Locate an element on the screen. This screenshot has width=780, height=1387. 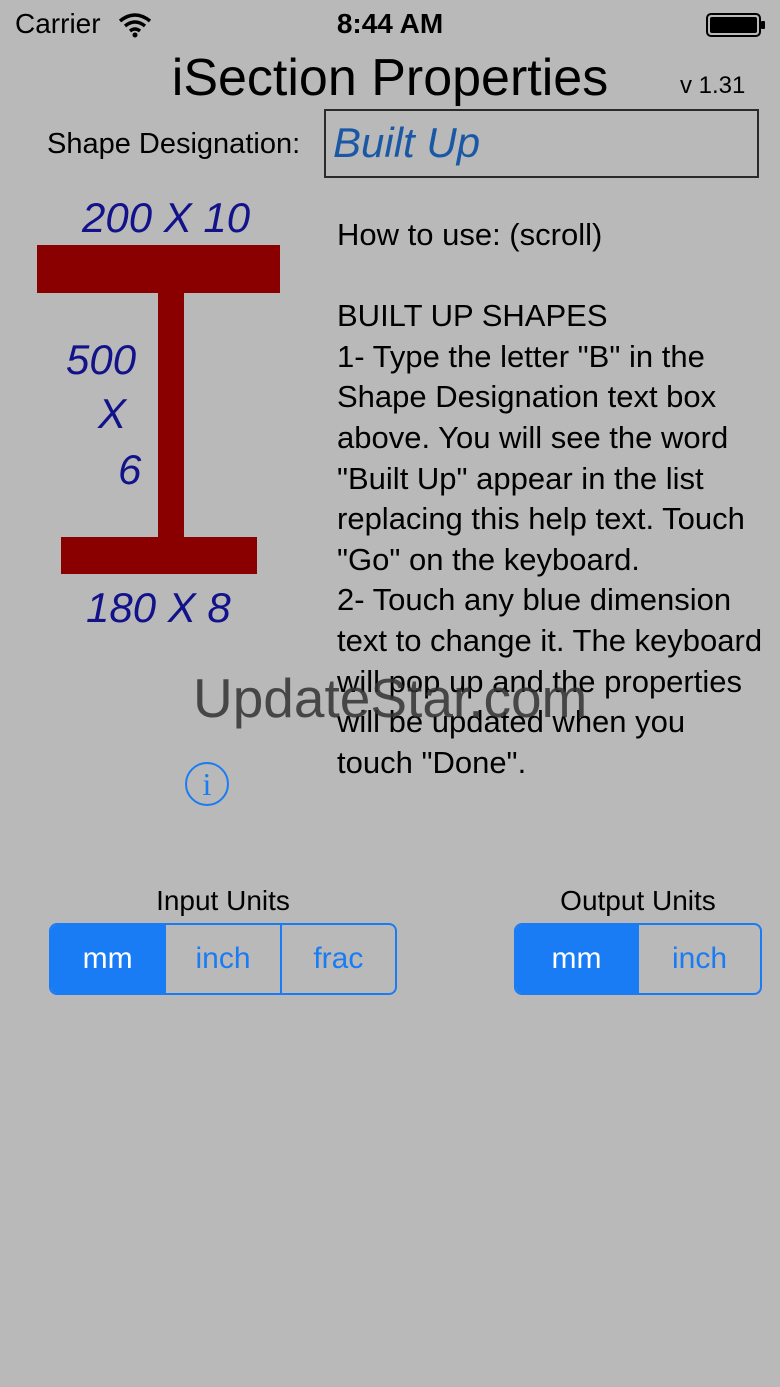
output-units-mm: mm is located at coordinates (577, 959).